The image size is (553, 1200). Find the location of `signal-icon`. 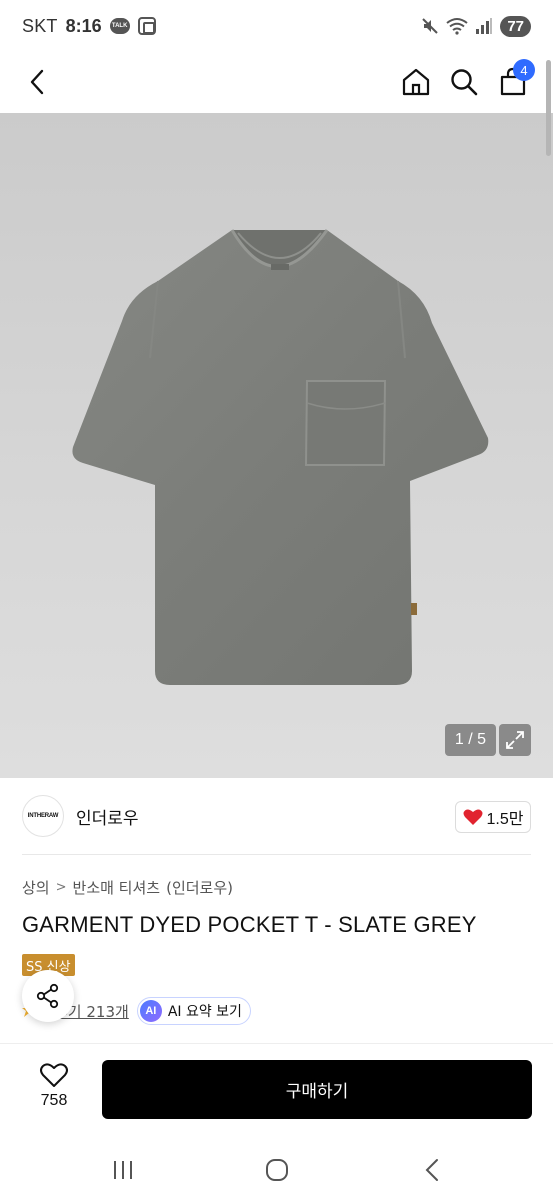

signal-icon is located at coordinates (484, 26).